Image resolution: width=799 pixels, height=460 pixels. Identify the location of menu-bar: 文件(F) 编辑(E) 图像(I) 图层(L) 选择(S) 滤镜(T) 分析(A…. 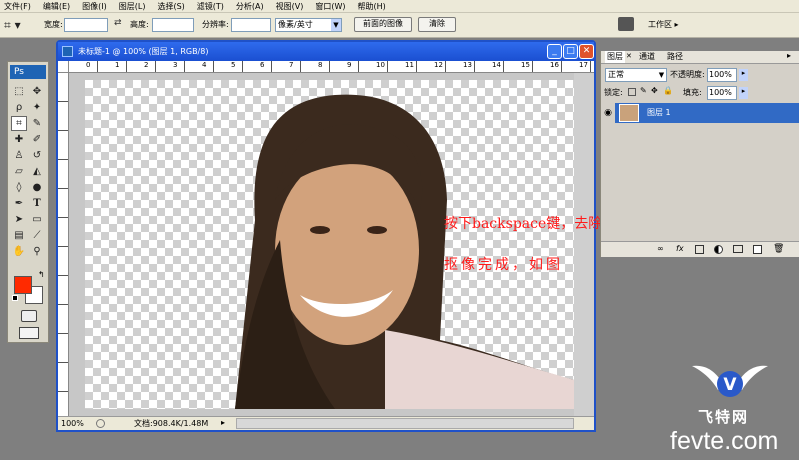
(399, 6).